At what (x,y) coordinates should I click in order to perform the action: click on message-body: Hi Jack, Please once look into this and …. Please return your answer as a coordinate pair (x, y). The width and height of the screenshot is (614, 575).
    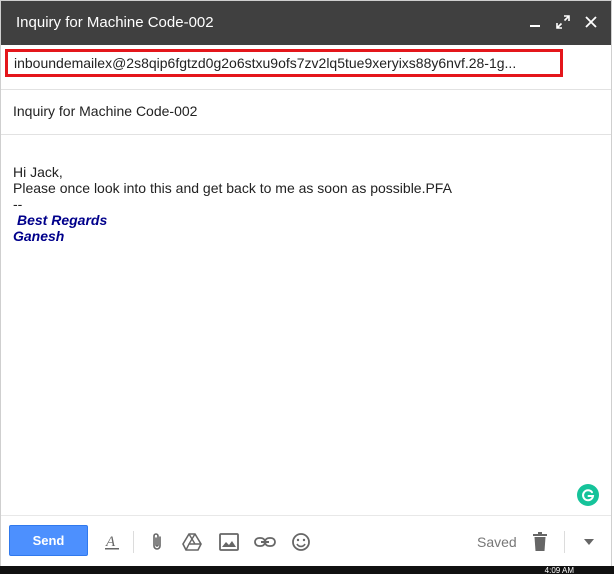
    Looking at the image, I should click on (302, 204).